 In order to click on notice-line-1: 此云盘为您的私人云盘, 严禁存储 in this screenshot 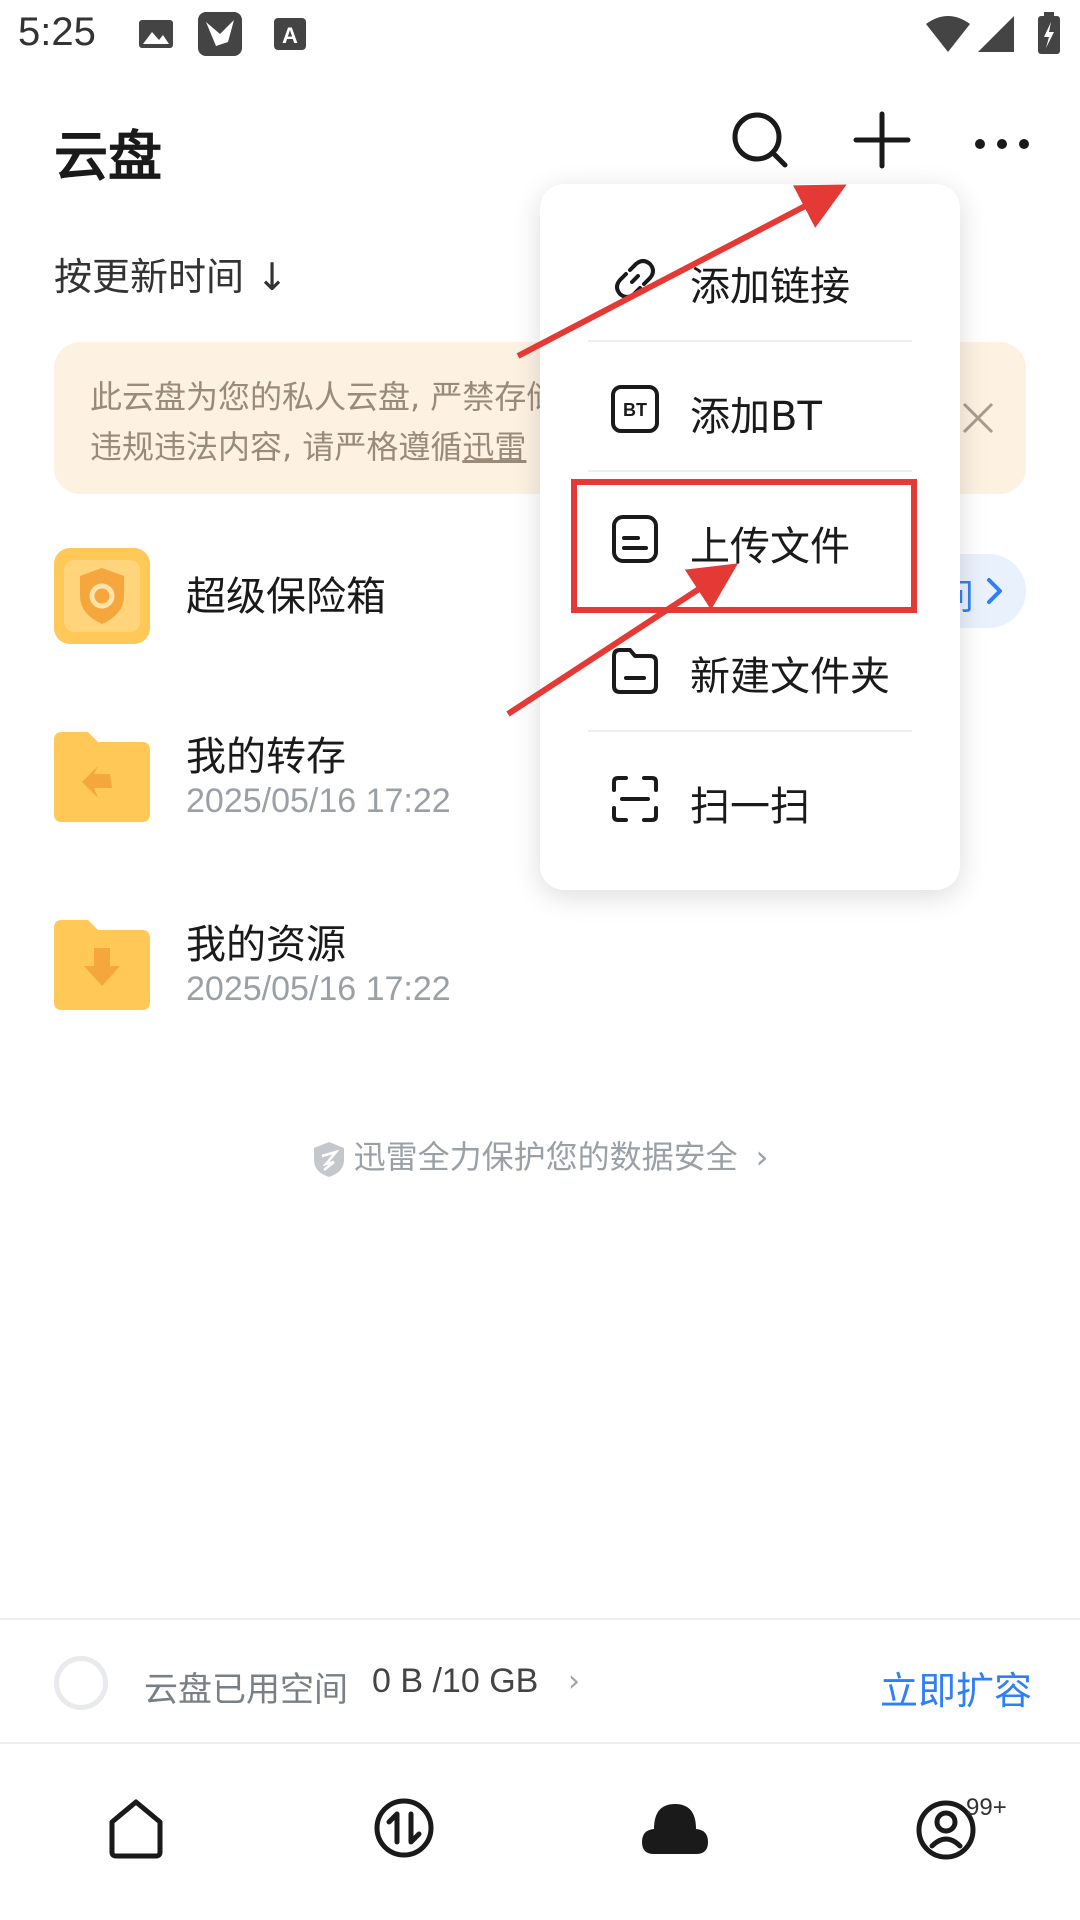, I will do `click(324, 397)`.